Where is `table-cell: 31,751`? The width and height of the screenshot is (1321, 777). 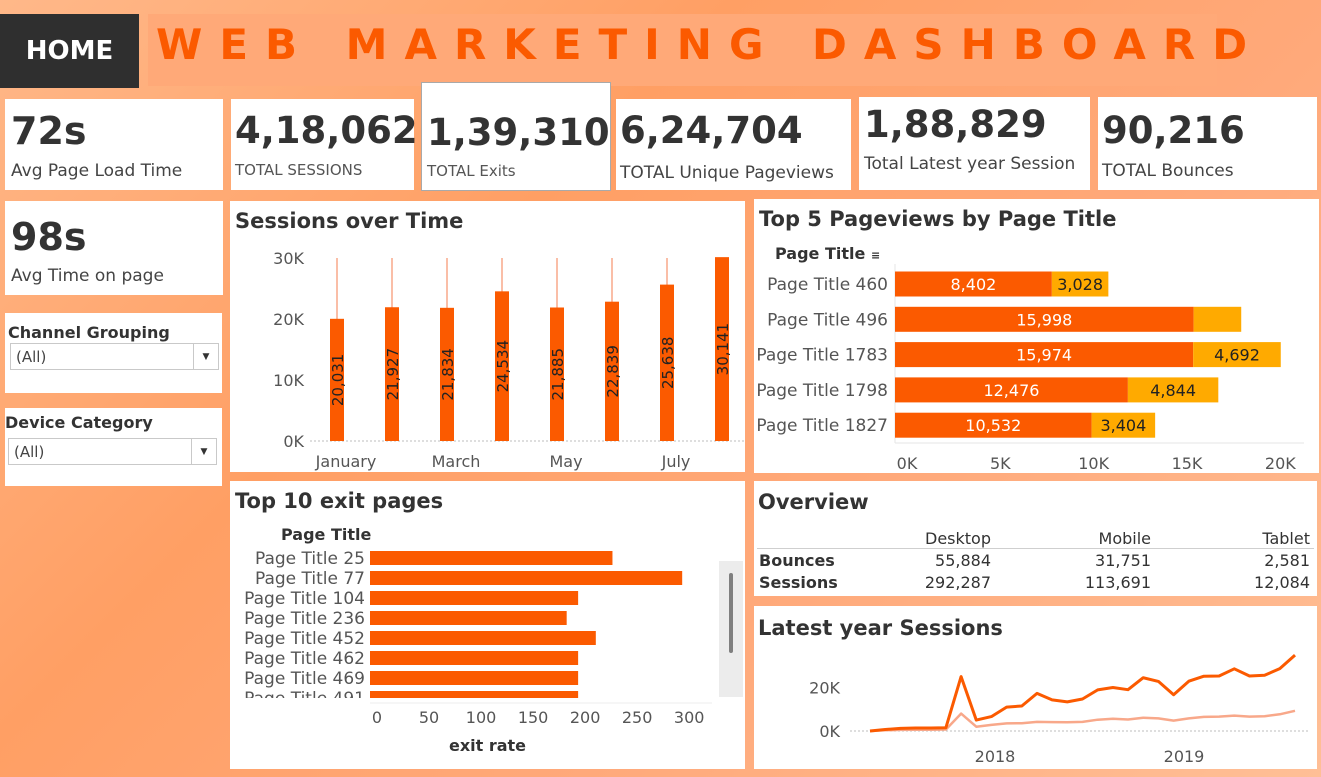 table-cell: 31,751 is located at coordinates (1123, 560).